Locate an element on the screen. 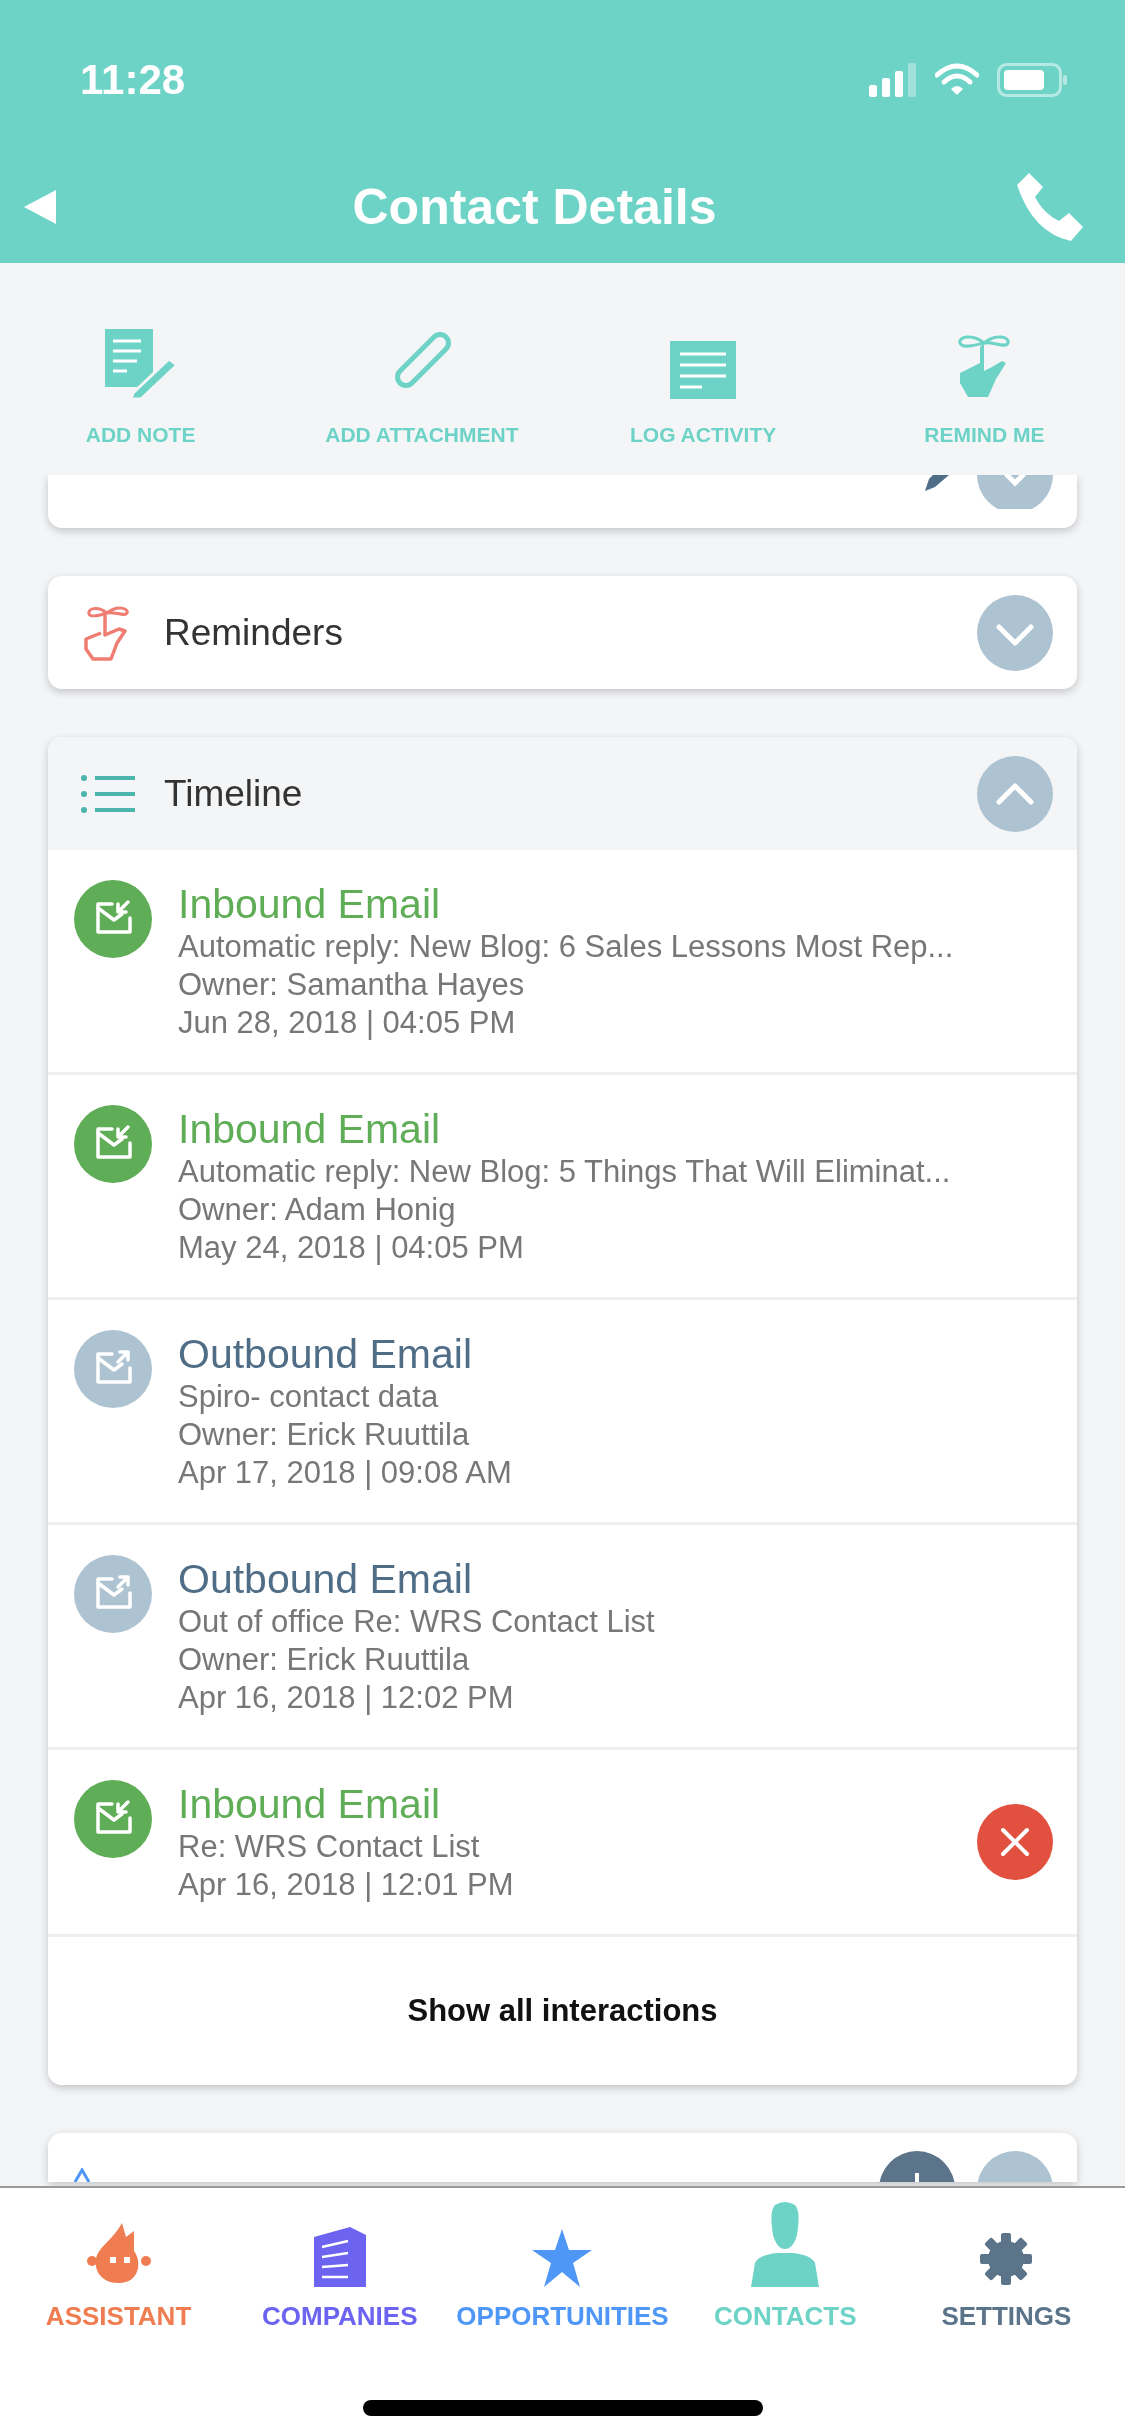 This screenshot has height=2436, width=1125. back-button is located at coordinates (40, 206).